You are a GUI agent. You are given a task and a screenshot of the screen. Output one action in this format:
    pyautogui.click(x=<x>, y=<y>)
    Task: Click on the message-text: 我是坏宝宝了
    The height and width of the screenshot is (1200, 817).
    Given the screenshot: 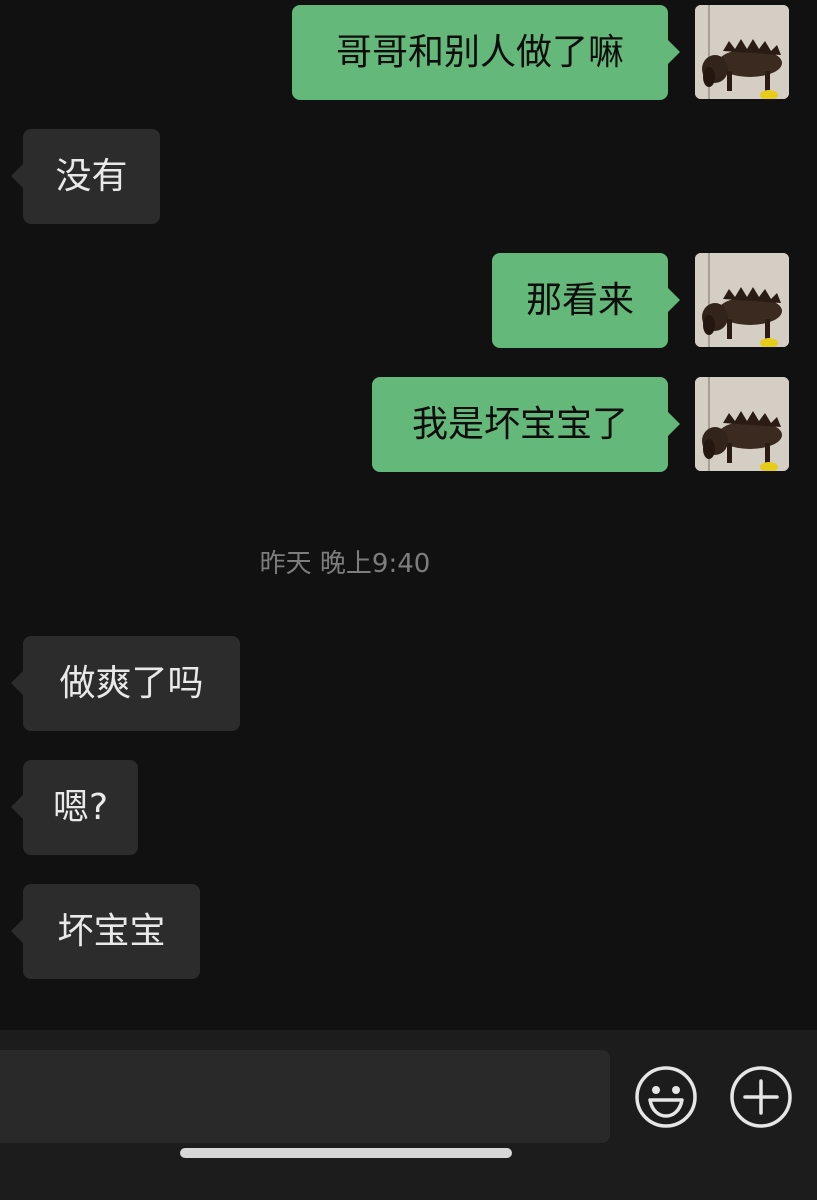 What is the action you would take?
    pyautogui.click(x=519, y=424)
    